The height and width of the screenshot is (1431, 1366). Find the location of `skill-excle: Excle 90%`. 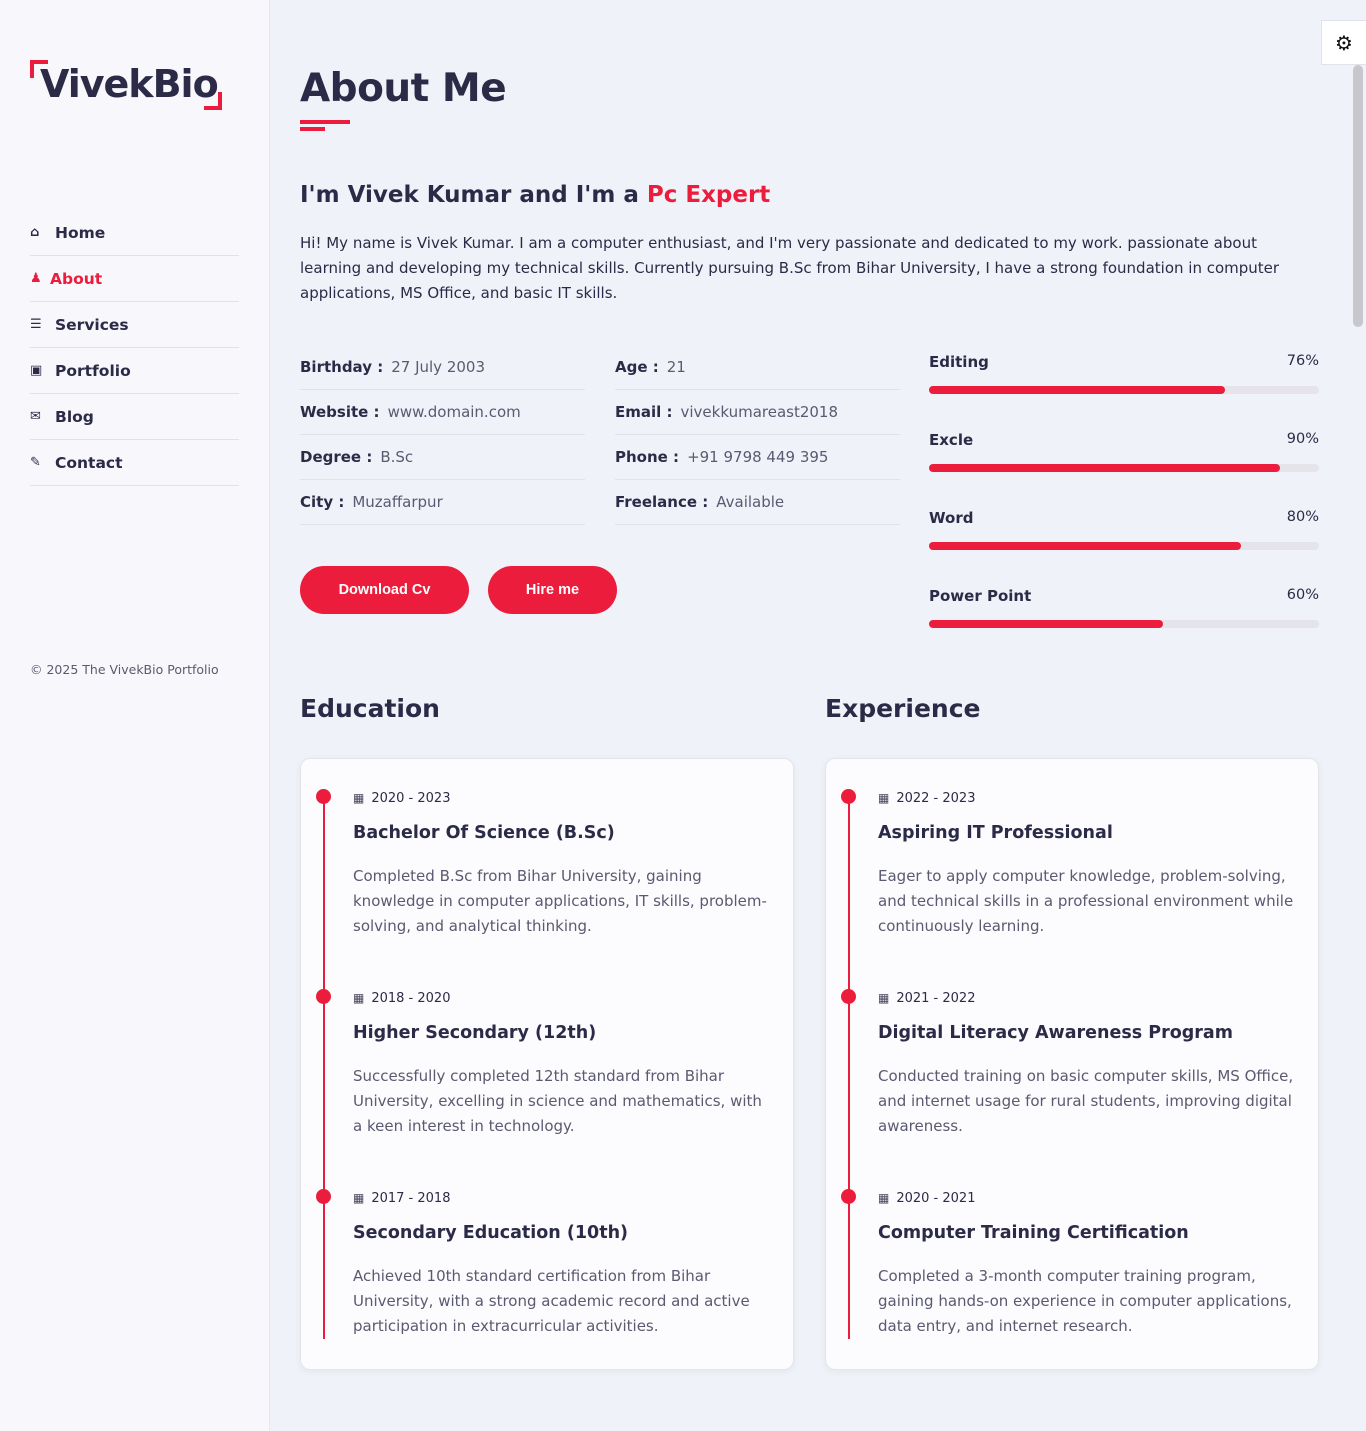

skill-excle: Excle 90% is located at coordinates (1124, 470).